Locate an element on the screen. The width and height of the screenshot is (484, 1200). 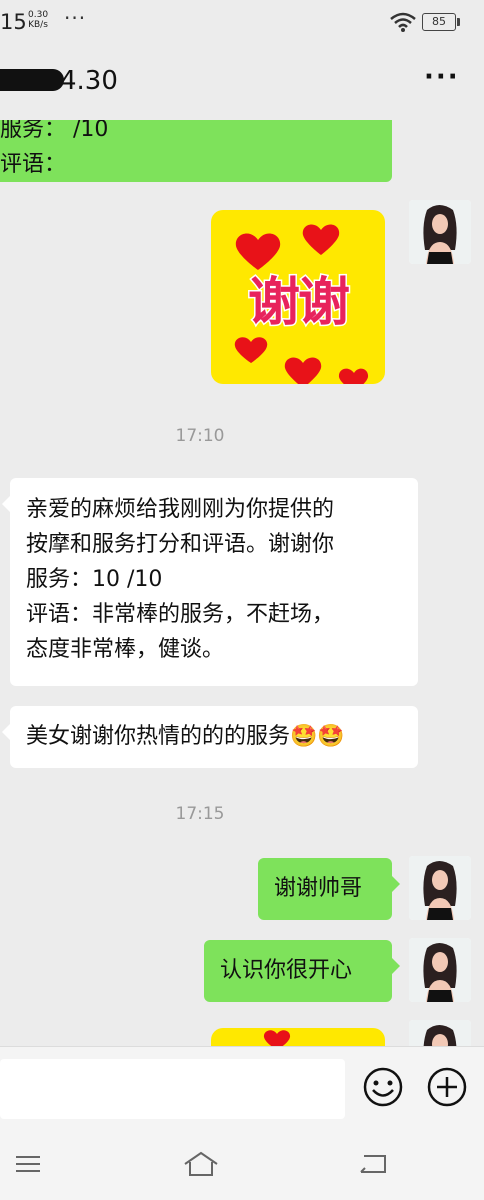
chat-header: 4.30 ··· is located at coordinates (242, 82).